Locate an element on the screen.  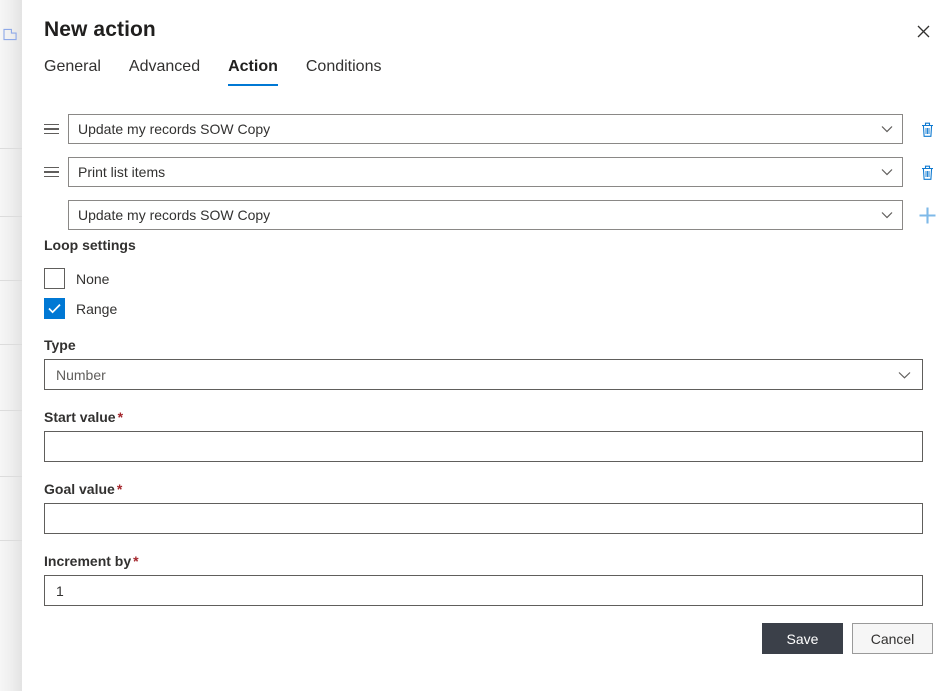
tab-conditions: Conditions is located at coordinates (344, 71).